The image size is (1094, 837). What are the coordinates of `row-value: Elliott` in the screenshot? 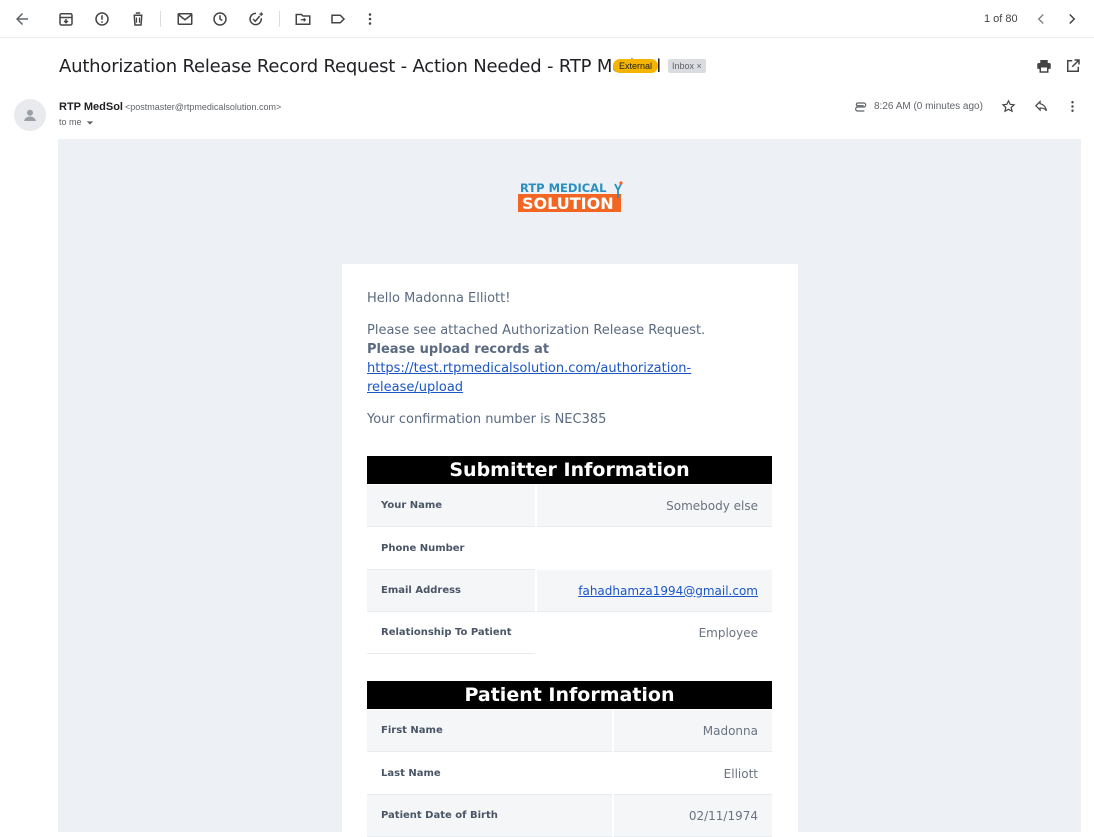 It's located at (693, 774).